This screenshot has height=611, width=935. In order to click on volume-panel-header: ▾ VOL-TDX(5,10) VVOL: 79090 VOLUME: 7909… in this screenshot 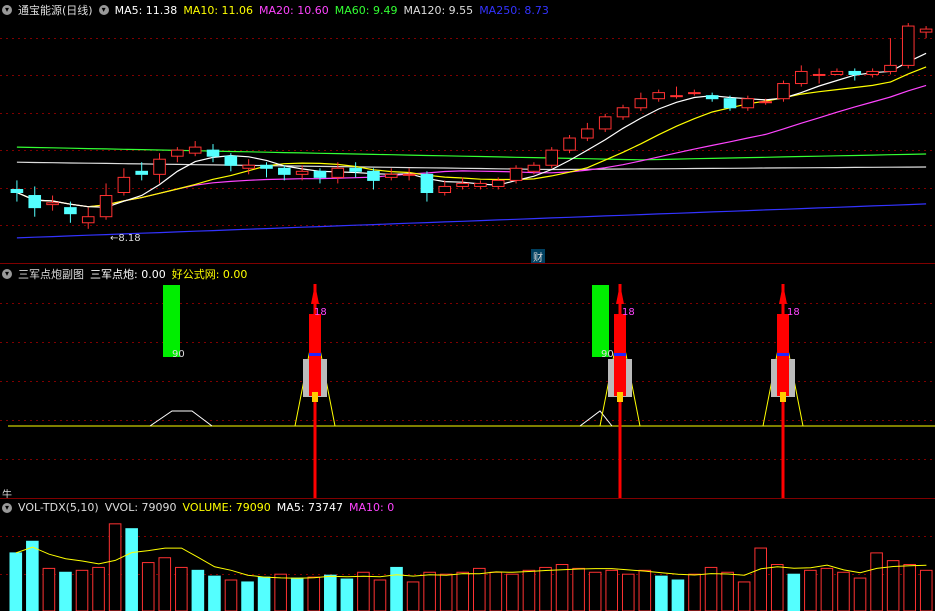, I will do `click(201, 507)`.